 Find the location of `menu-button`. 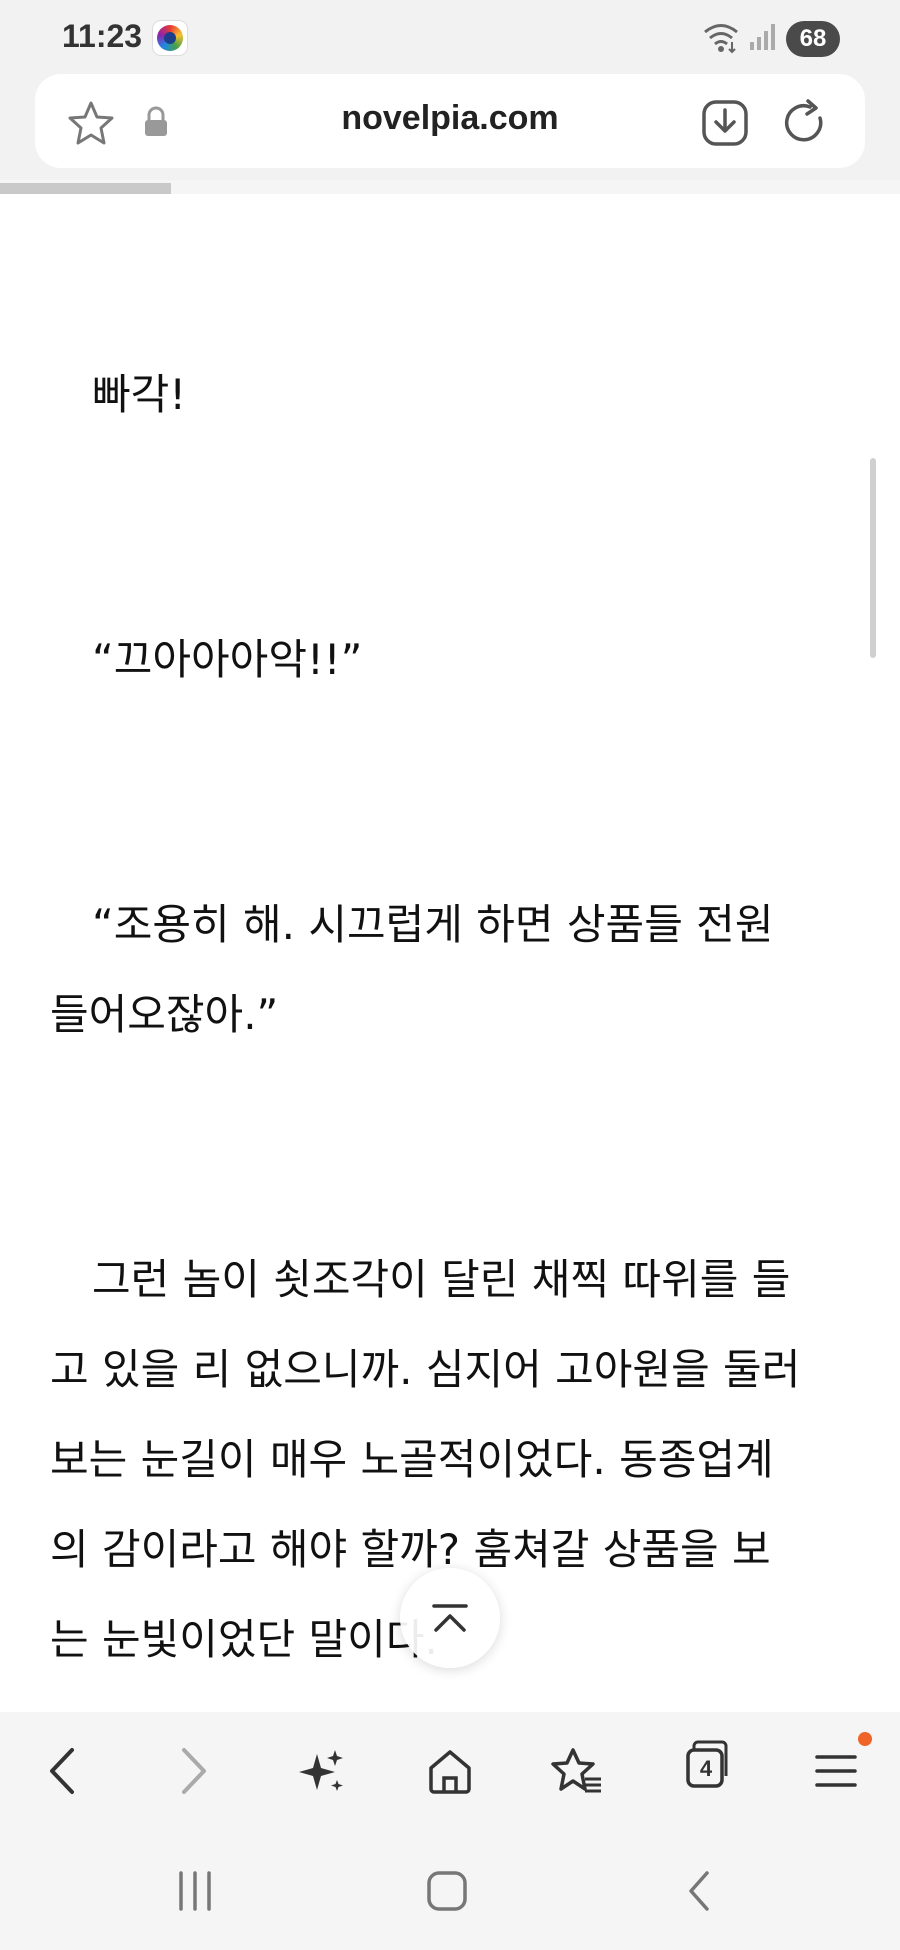

menu-button is located at coordinates (836, 1771).